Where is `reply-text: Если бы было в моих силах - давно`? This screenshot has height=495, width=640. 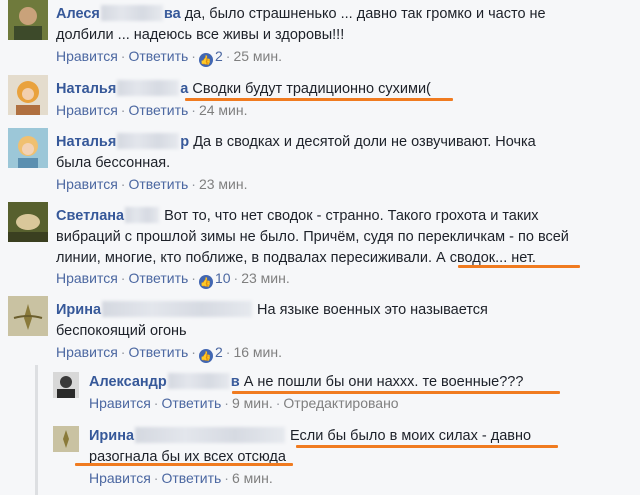
reply-text: Если бы было в моих силах - давно is located at coordinates (411, 436).